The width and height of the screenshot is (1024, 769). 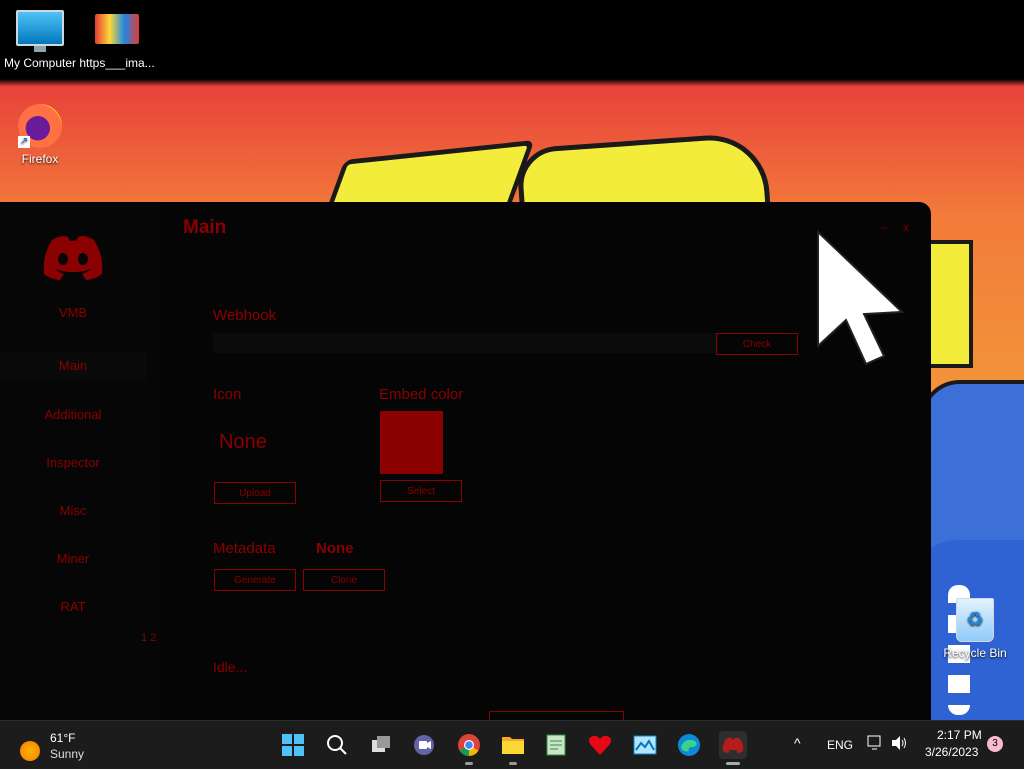 I want to click on metadata-label: Metadata, so click(x=244, y=548).